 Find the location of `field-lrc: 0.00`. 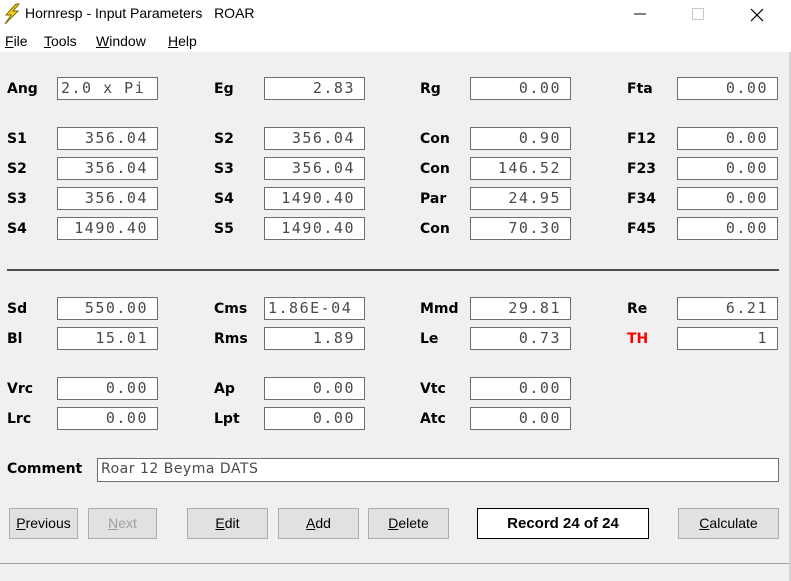

field-lrc: 0.00 is located at coordinates (107, 418).